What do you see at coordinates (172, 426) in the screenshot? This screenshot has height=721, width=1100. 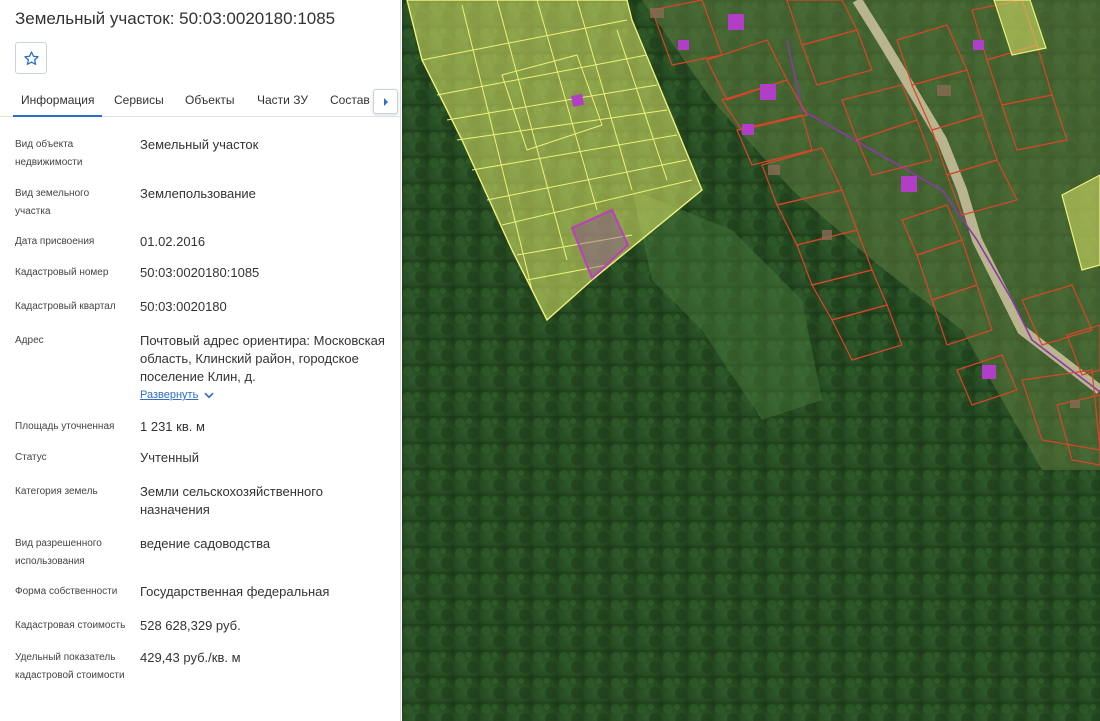 I see `row-value: 1 231 кв. м` at bounding box center [172, 426].